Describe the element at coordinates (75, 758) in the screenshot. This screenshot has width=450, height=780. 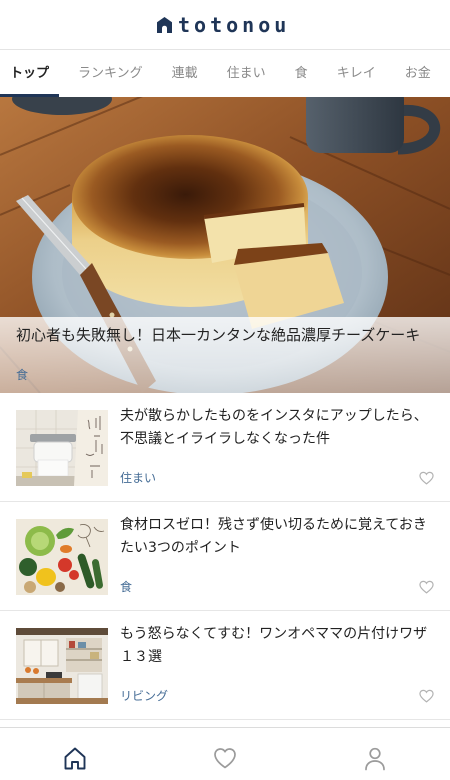
I see `home-icon` at that location.